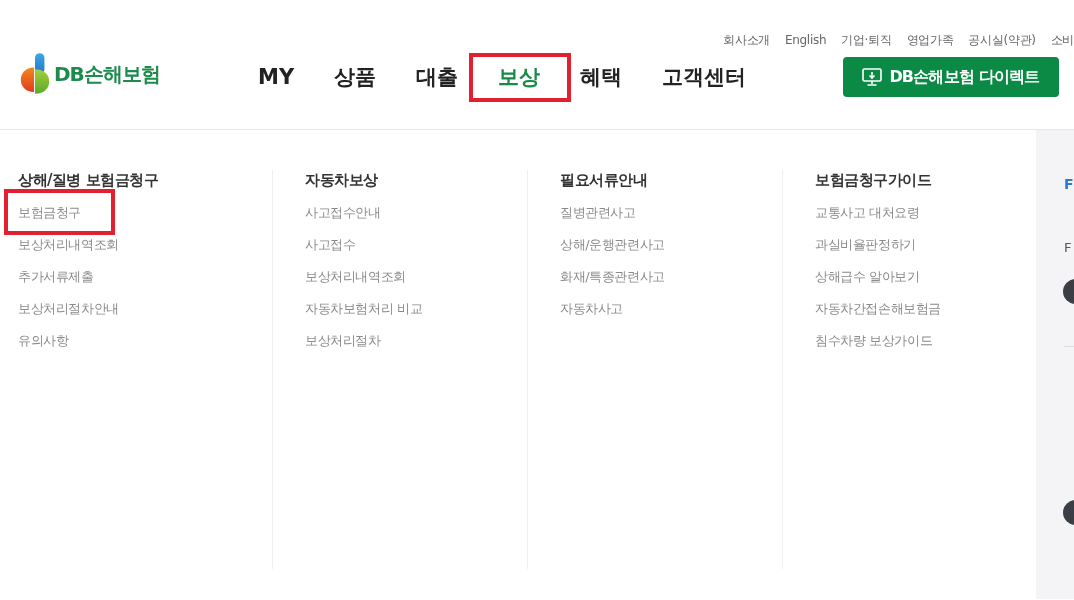 The width and height of the screenshot is (1074, 600). I want to click on menu-link: 보험금청구, so click(49, 213).